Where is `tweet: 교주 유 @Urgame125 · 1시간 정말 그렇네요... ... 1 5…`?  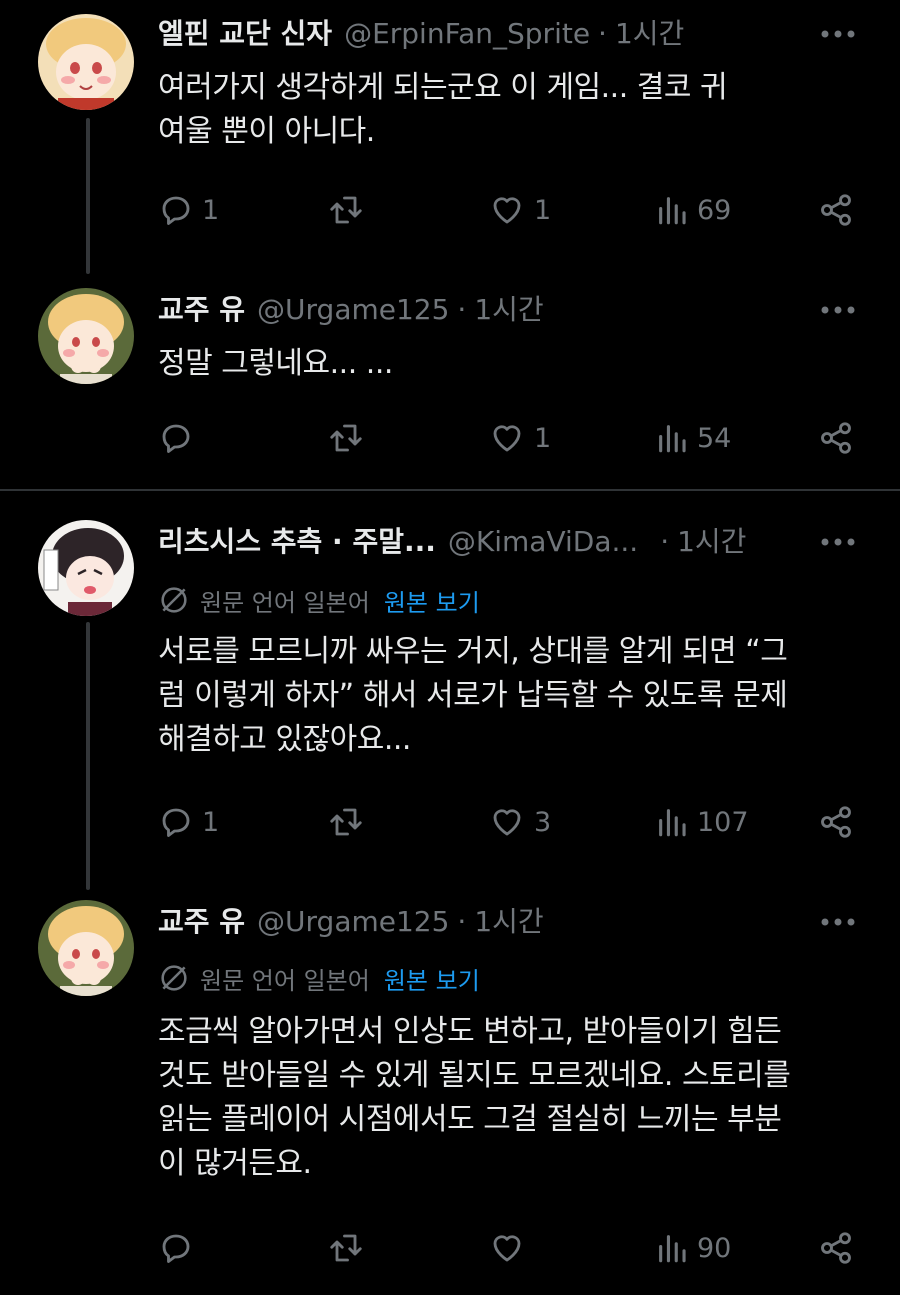
tweet: 교주 유 @Urgame125 · 1시간 정말 그렇네요... ... 1 5… is located at coordinates (450, 378).